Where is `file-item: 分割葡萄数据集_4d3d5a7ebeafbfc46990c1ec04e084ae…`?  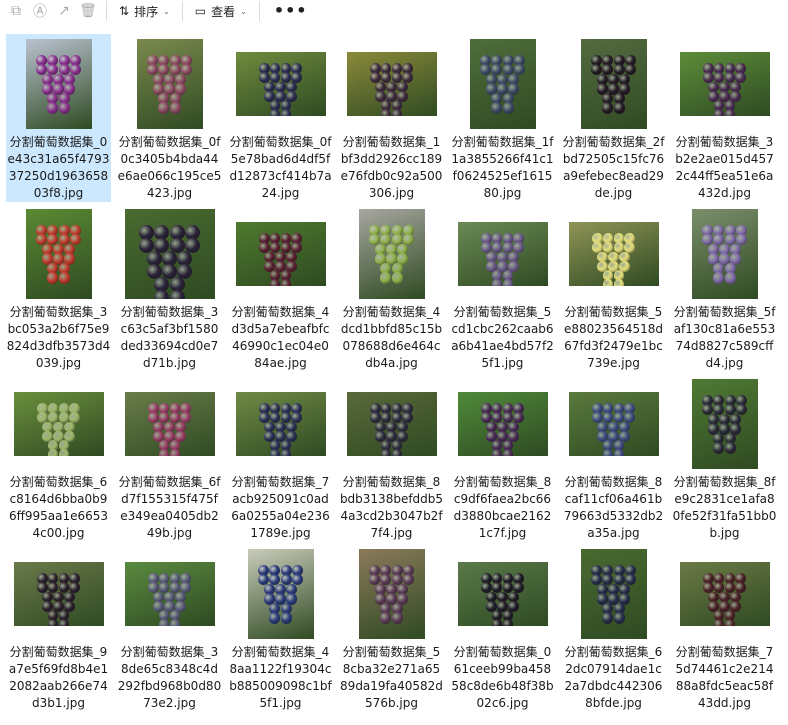 file-item: 分割葡萄数据集_4d3d5a7ebeafbfc46990c1ec04e084ae… is located at coordinates (280, 288).